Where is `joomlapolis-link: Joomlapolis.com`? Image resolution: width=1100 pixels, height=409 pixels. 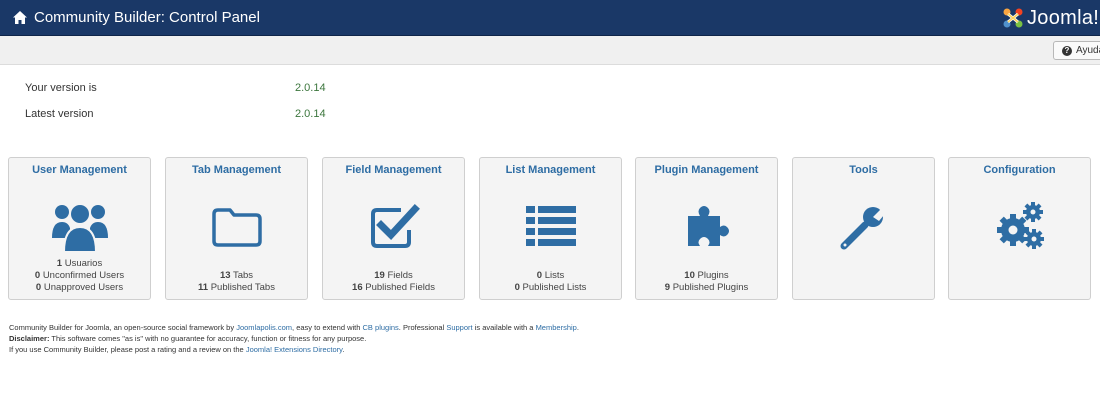
joomlapolis-link: Joomlapolis.com is located at coordinates (264, 327).